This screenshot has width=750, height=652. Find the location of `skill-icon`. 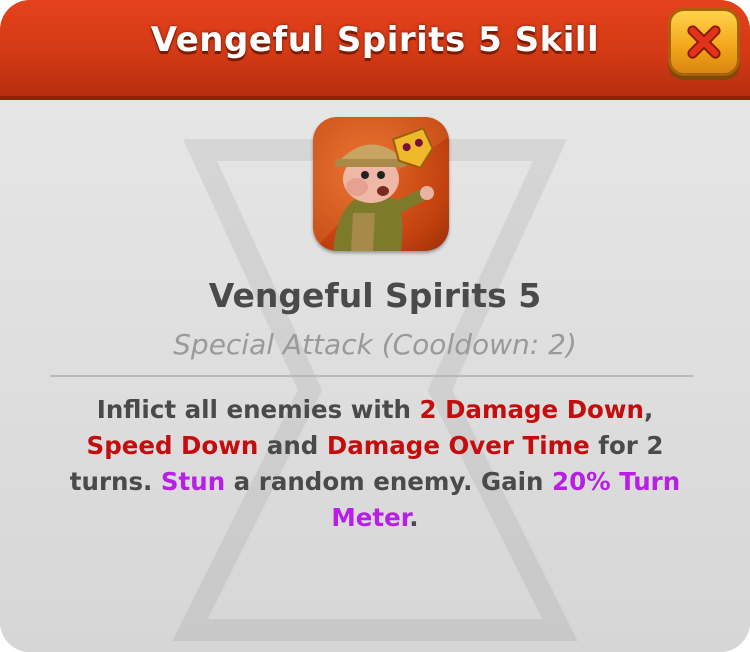

skill-icon is located at coordinates (381, 184).